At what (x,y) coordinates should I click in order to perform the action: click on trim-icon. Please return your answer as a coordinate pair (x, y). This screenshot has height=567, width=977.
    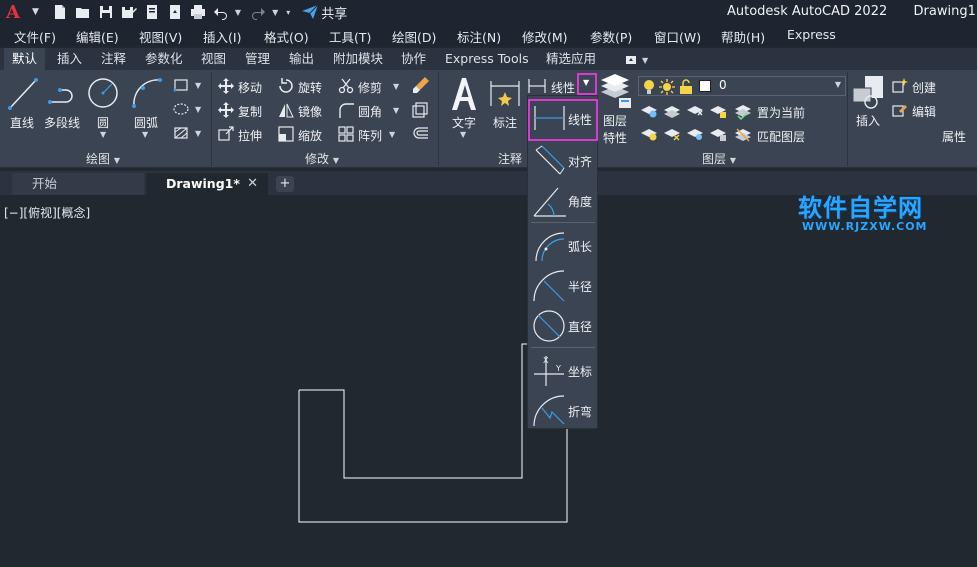
    Looking at the image, I should click on (346, 86).